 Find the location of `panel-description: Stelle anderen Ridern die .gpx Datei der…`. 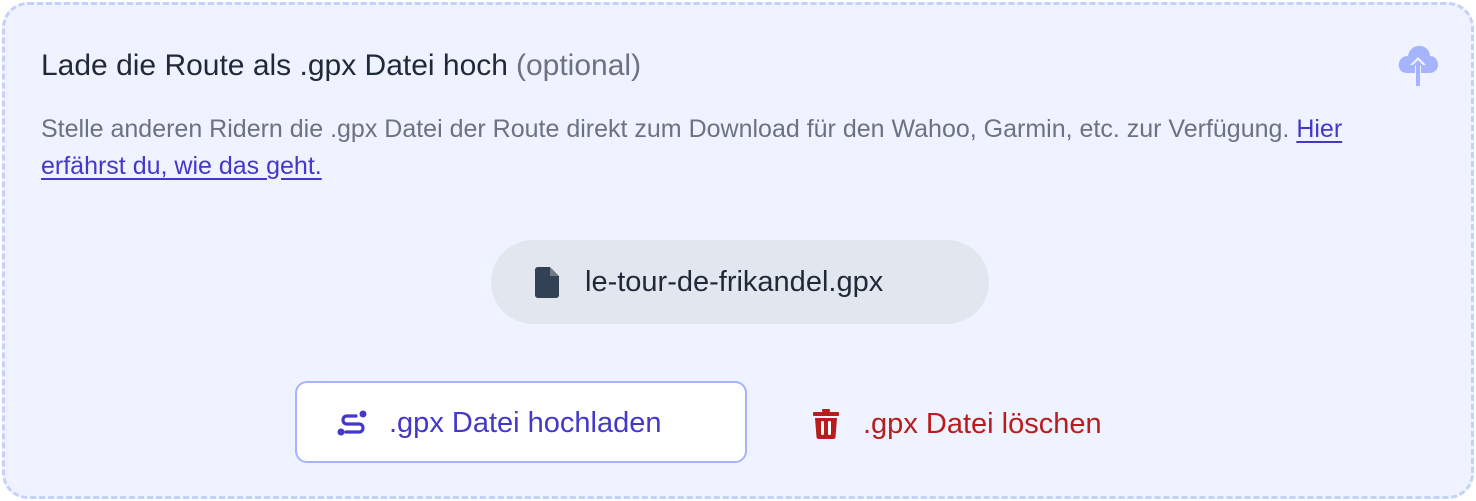

panel-description: Stelle anderen Ridern die .gpx Datei der… is located at coordinates (731, 148).